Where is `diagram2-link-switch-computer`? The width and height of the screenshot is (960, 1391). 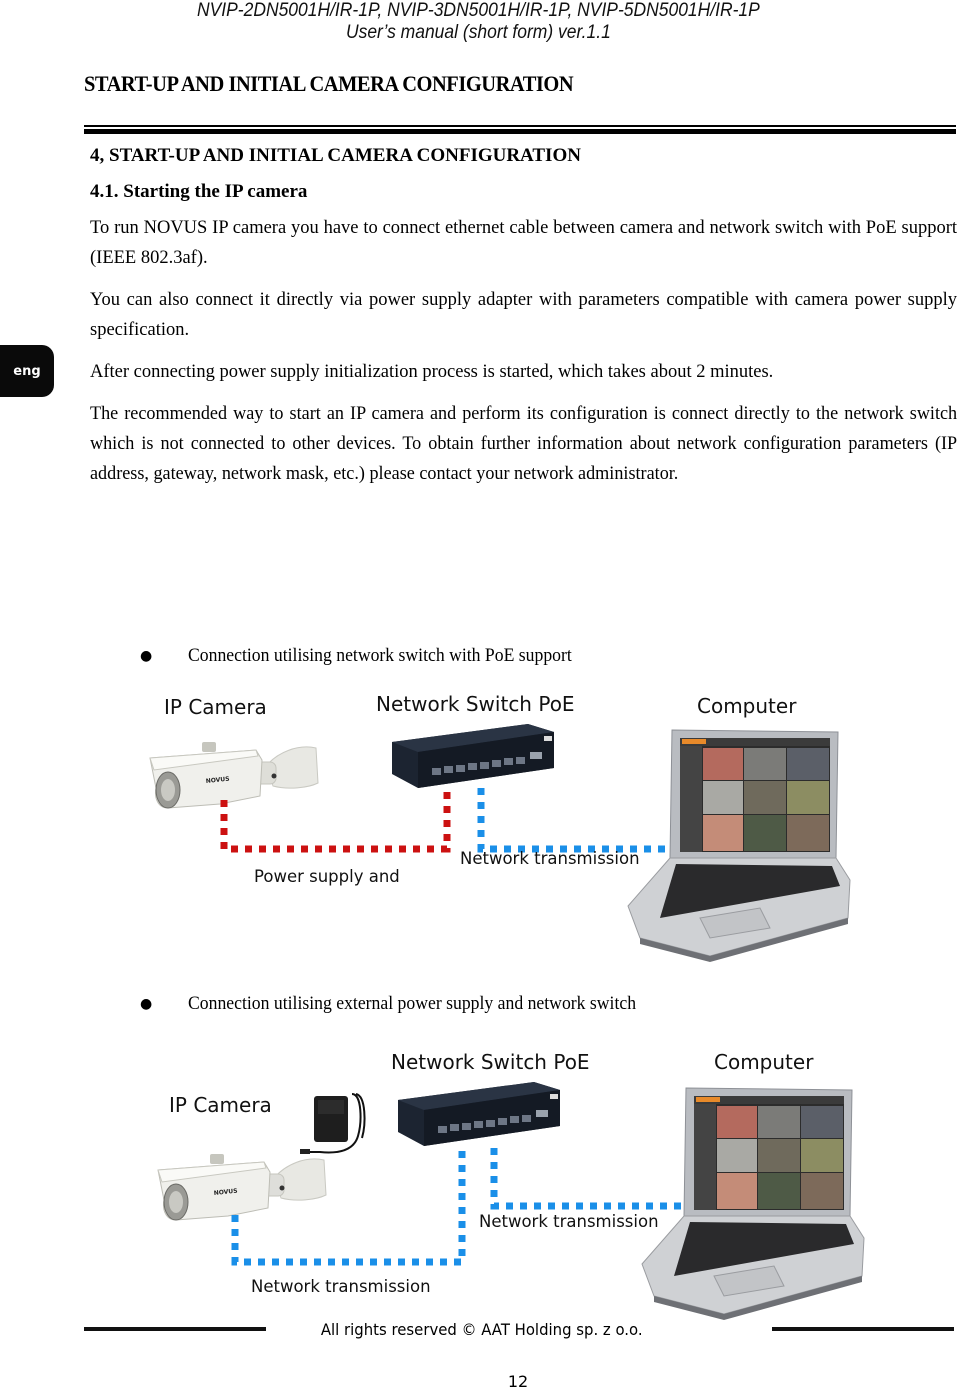
diagram2-link-switch-computer is located at coordinates (587, 1179).